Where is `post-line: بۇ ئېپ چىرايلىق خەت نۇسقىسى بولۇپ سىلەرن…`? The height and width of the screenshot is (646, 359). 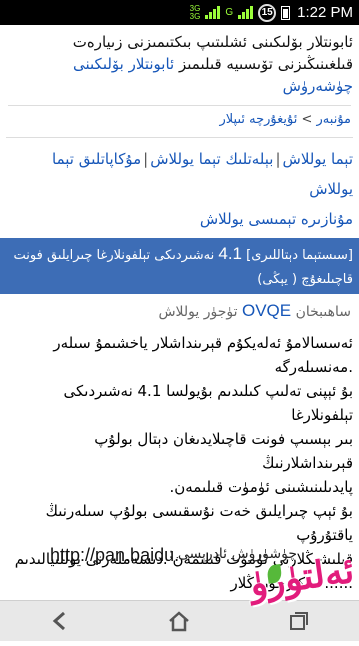
post-line: بۇ ئېپ چىرايلىق خەت نۇسقىسى بولۇپ سىلەرن… is located at coordinates (199, 523).